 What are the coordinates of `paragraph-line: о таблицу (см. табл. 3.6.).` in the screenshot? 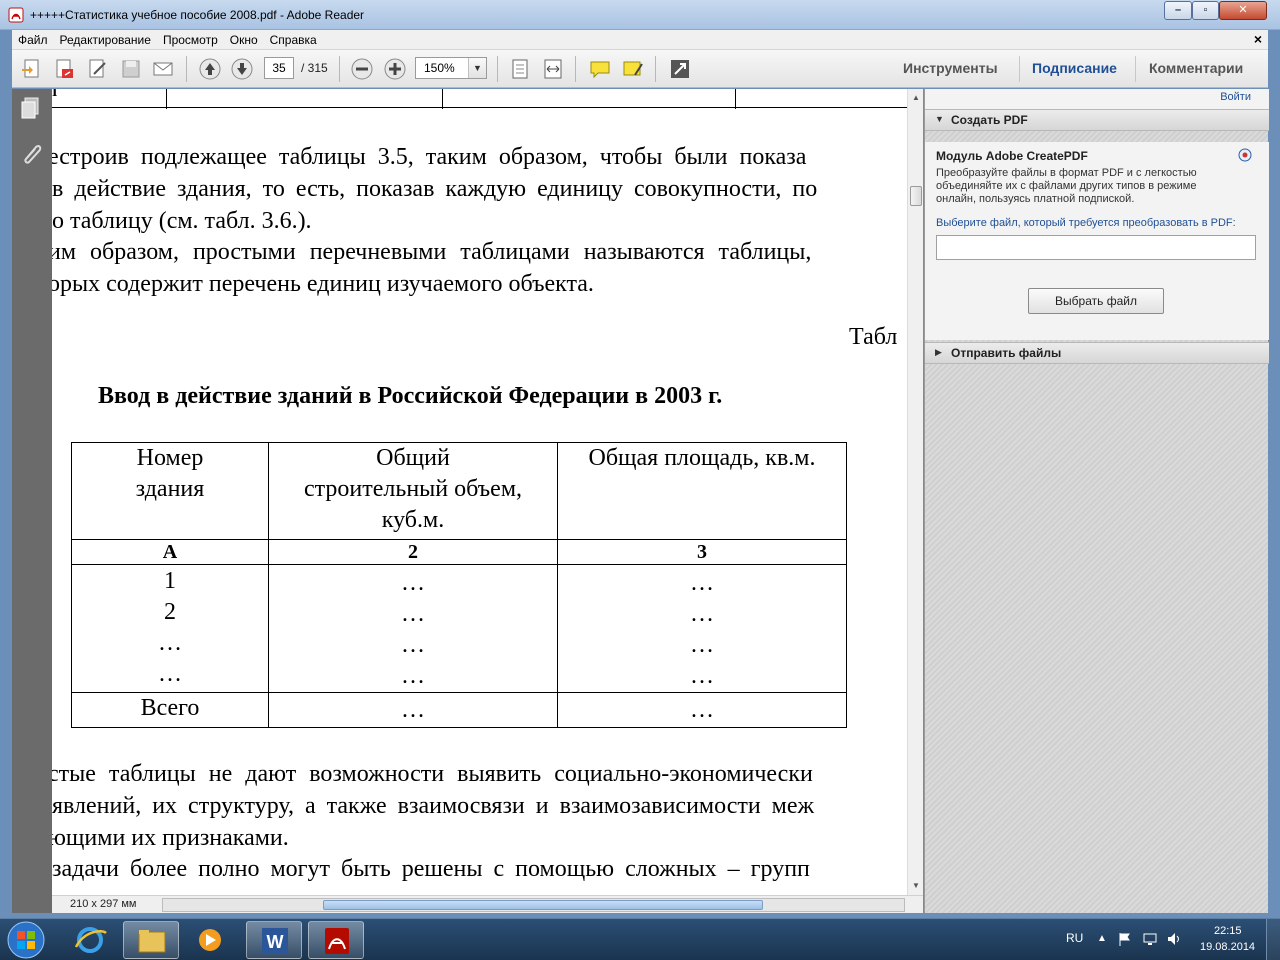 It's located at (182, 221).